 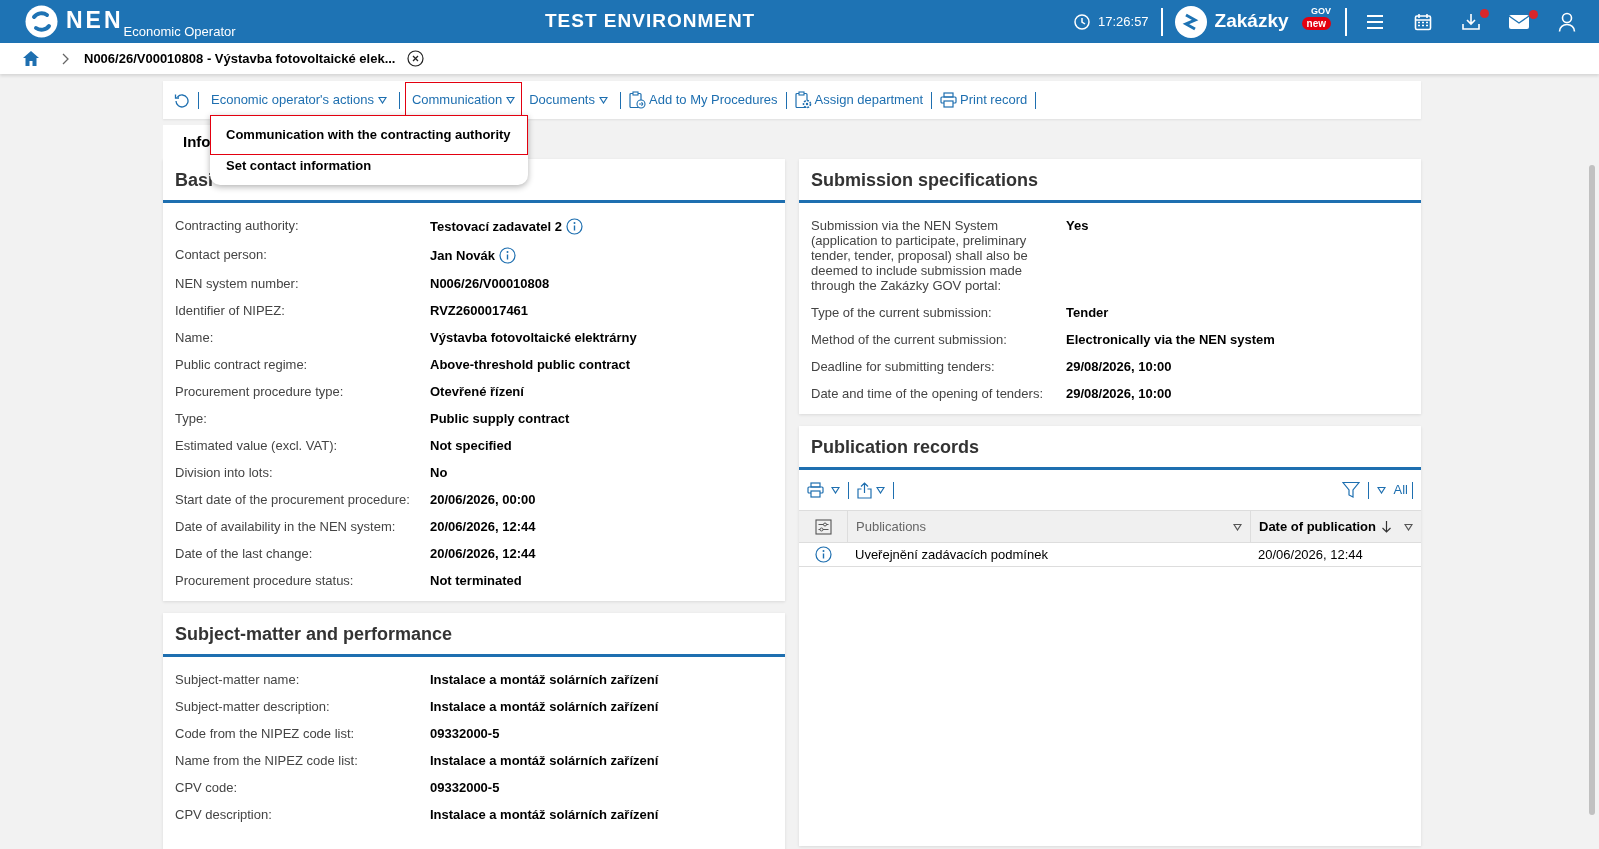 I want to click on calendar-icon, so click(x=1423, y=21).